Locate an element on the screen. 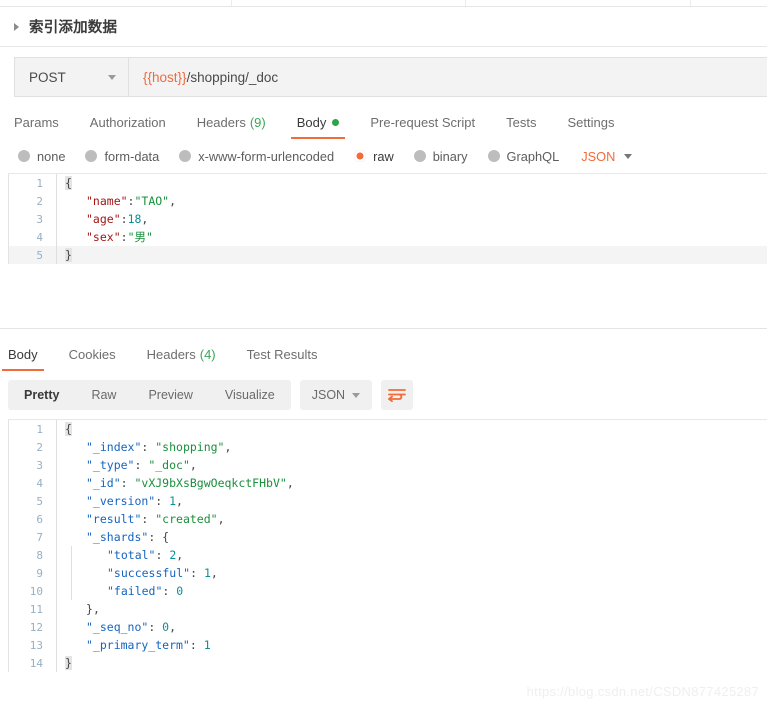  code-line: 6 "result": "created", is located at coordinates (388, 519).